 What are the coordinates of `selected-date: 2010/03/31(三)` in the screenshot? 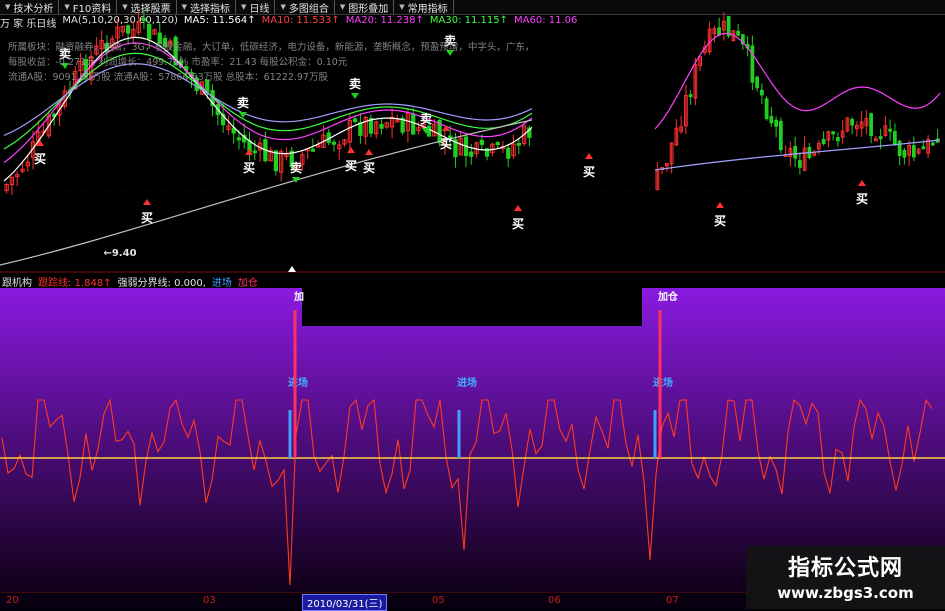 It's located at (345, 602).